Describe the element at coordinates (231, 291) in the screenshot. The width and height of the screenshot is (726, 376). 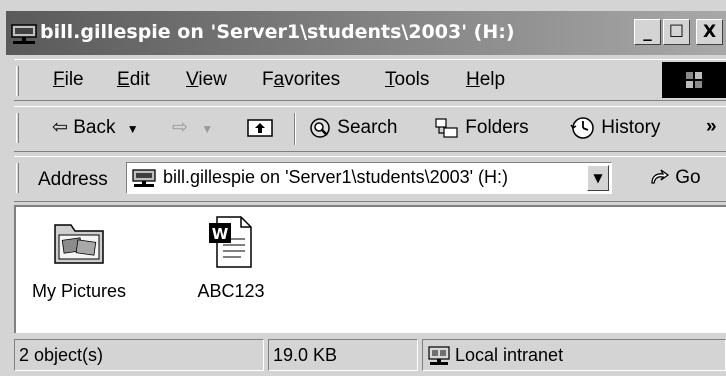
I see `file-item-label: ABC123` at that location.